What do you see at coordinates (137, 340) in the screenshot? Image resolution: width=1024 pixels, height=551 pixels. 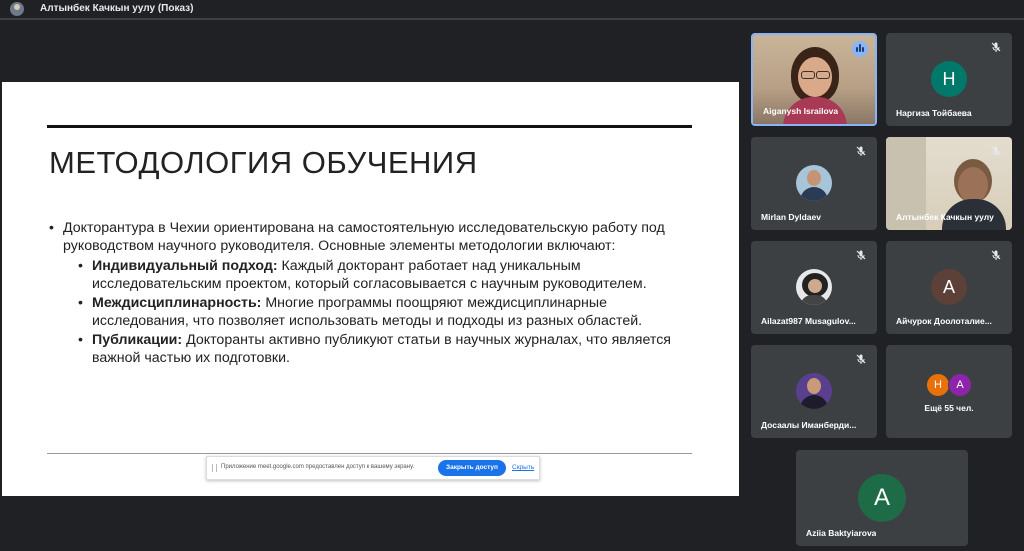 I see `item-term: Публикации:` at bounding box center [137, 340].